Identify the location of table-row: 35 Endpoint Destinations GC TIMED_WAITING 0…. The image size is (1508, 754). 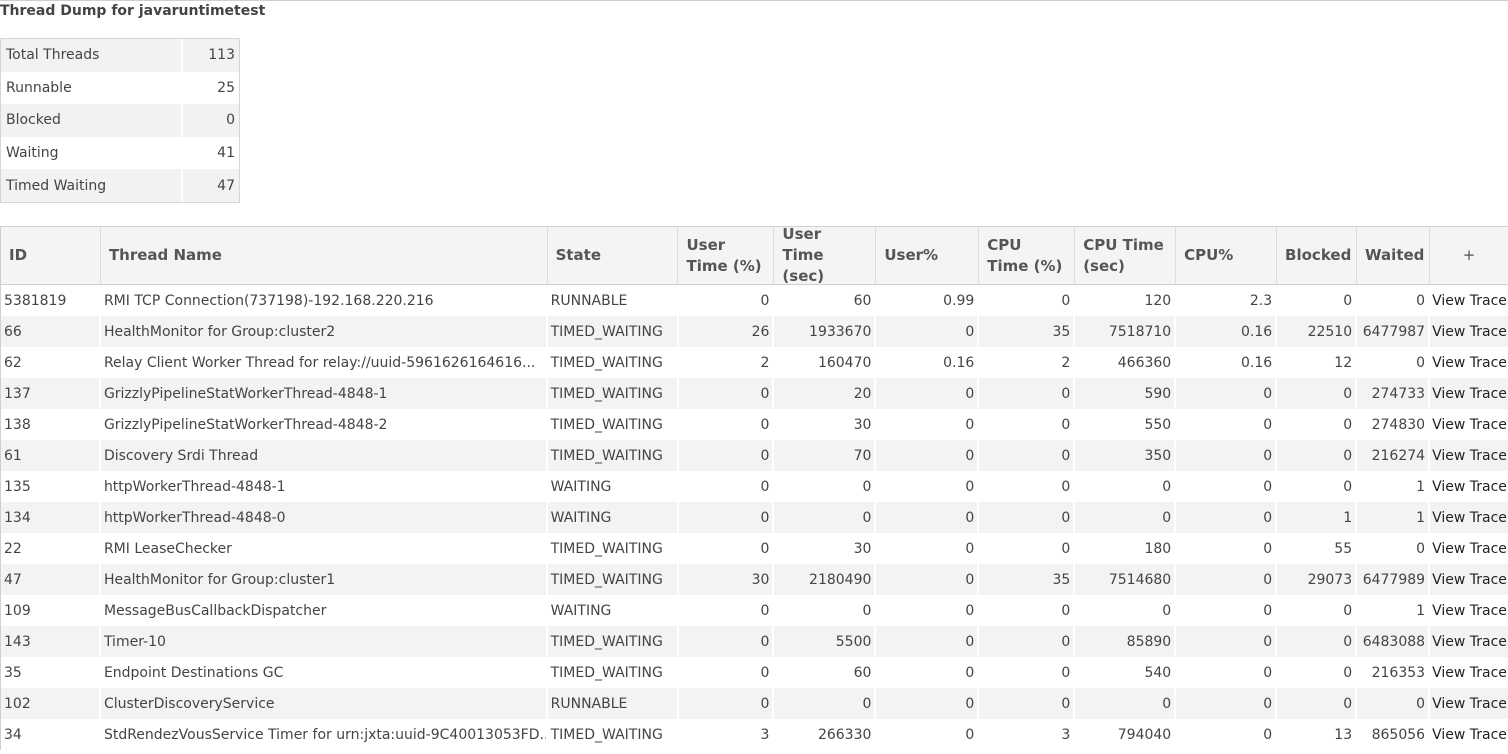
(754, 672).